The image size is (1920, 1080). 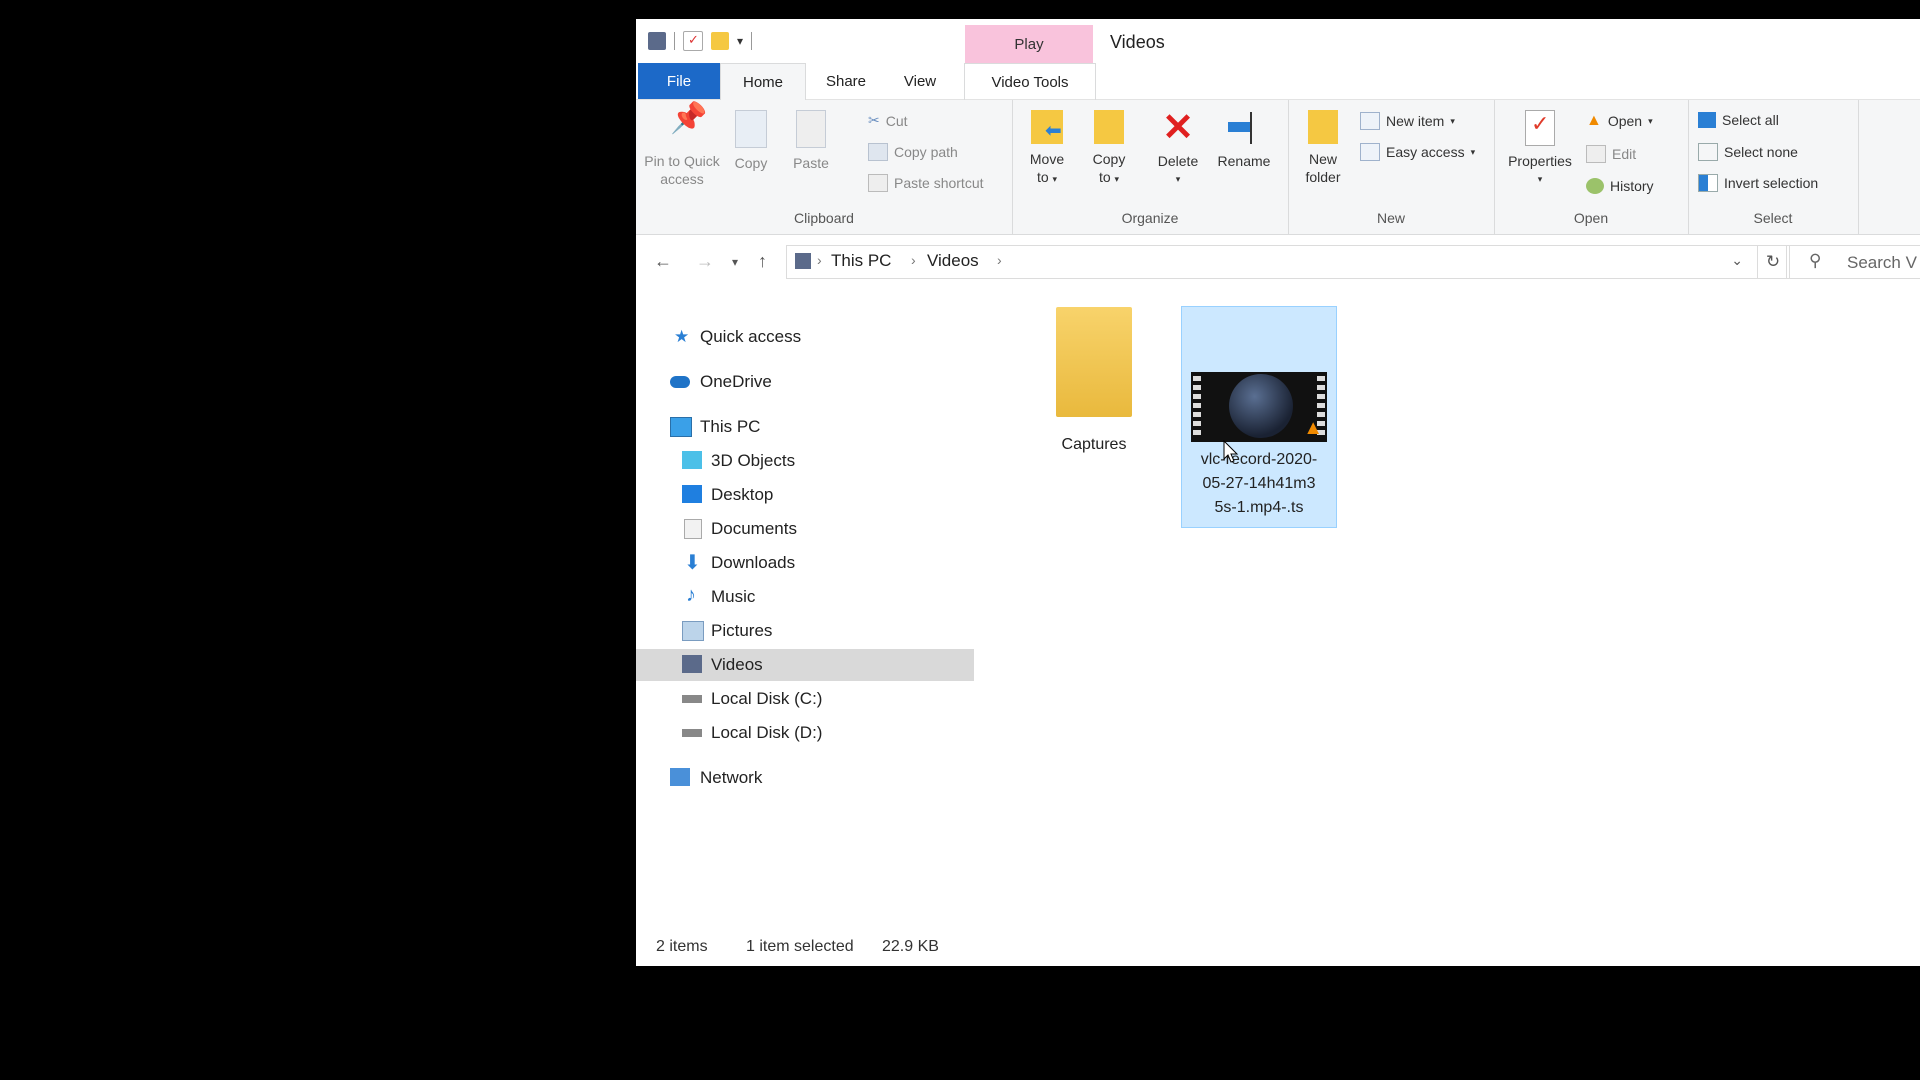 I want to click on copy-to-button: Copy to ▾, so click(x=1109, y=149).